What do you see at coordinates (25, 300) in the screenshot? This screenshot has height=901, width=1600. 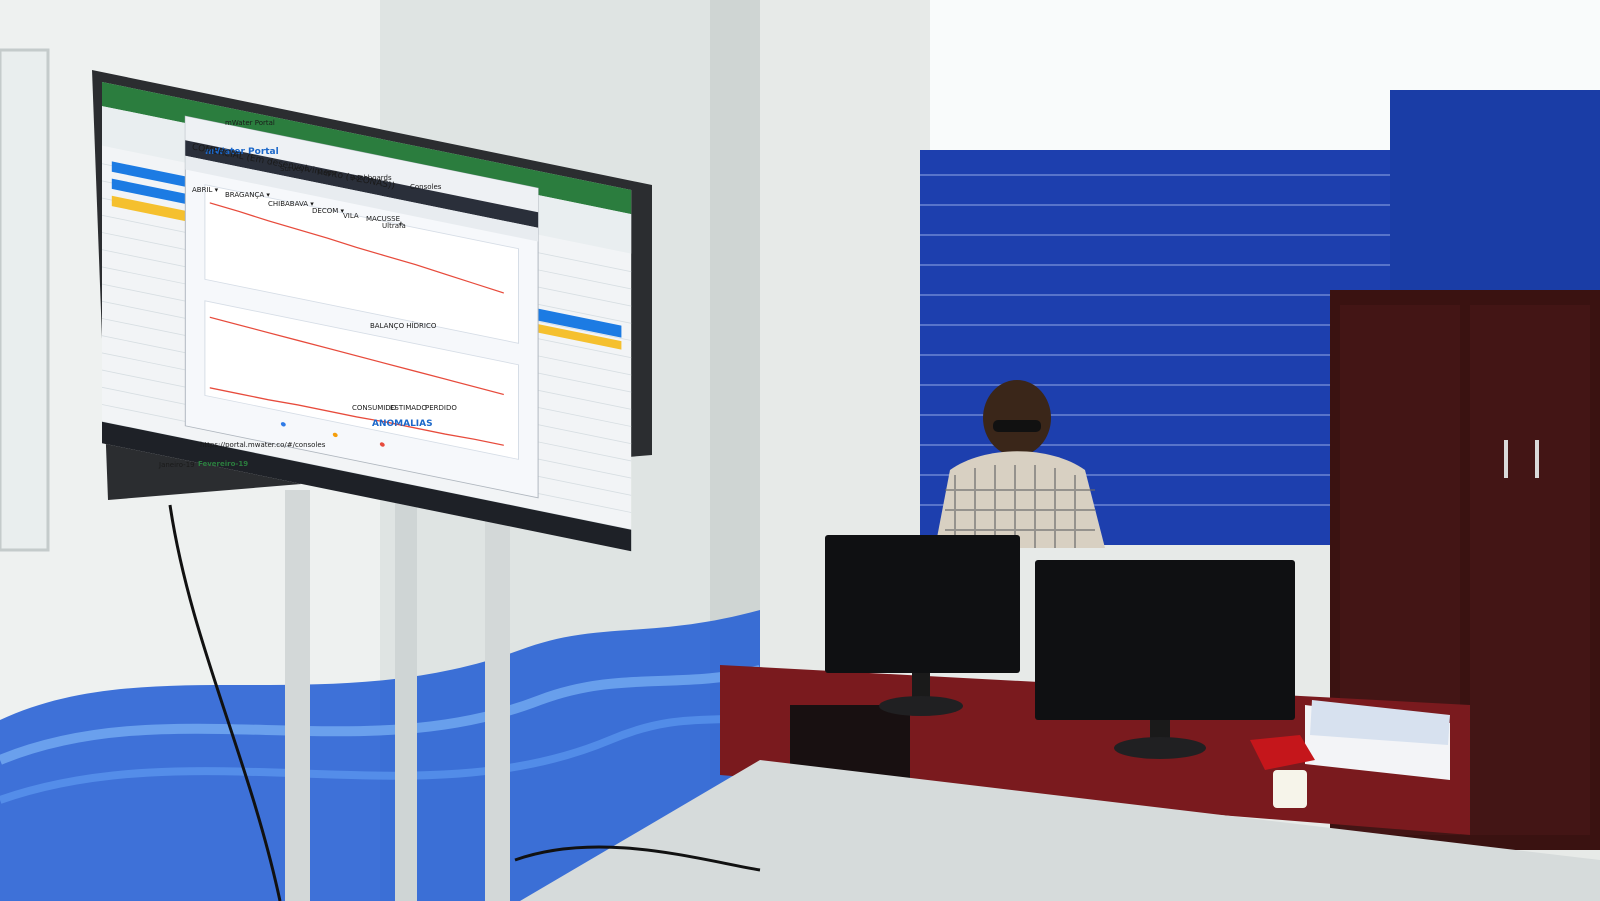 I see `left-display` at bounding box center [25, 300].